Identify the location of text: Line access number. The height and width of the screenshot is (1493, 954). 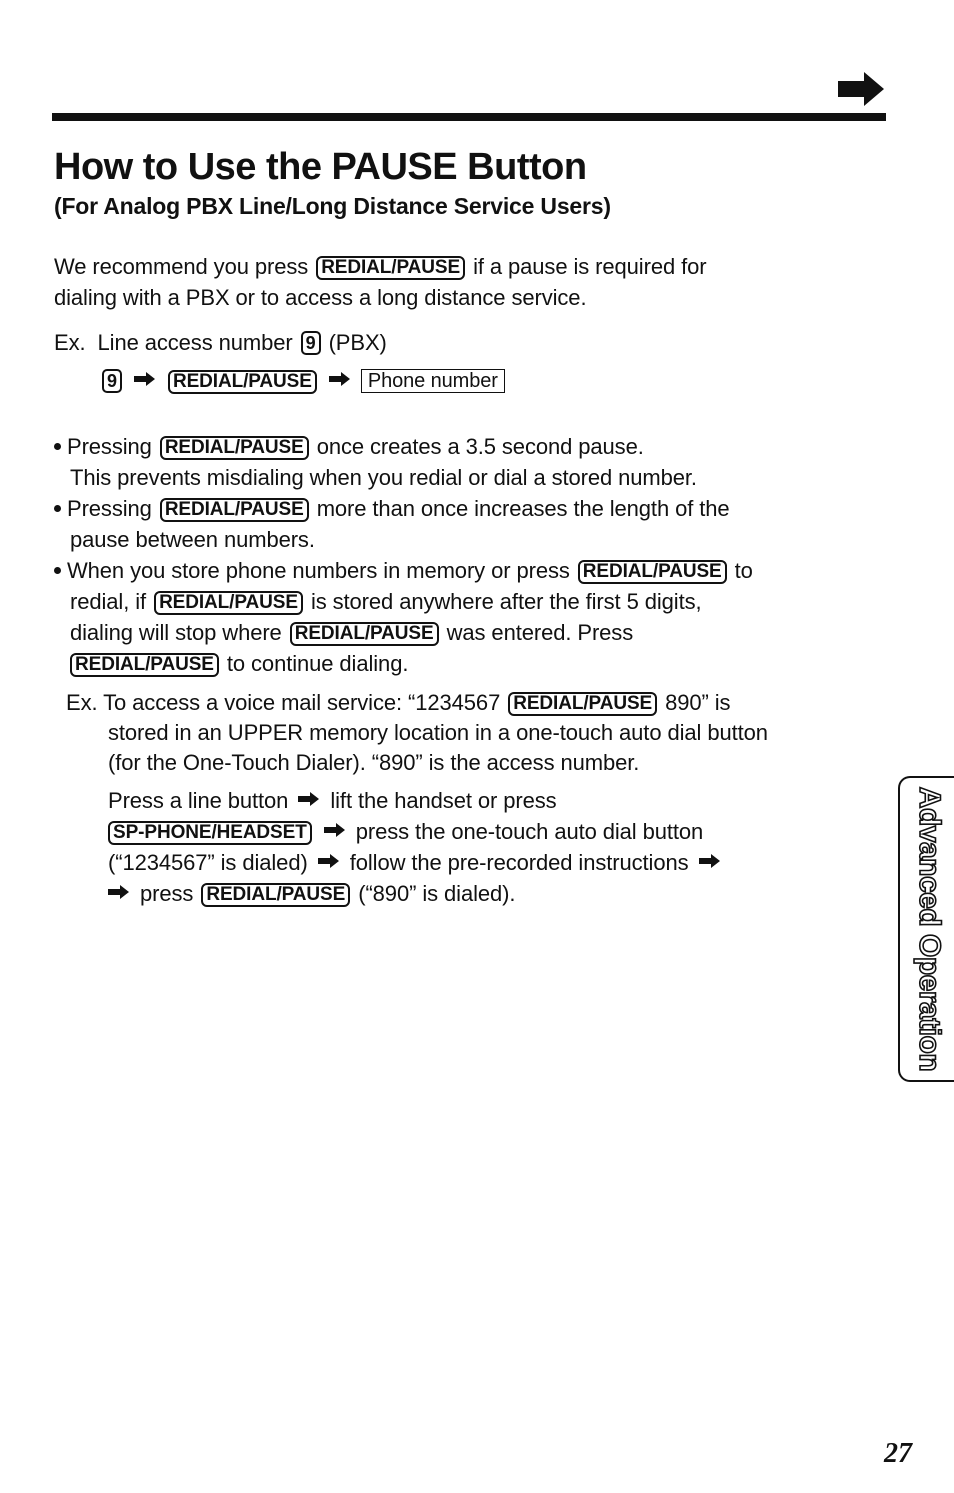
(195, 342).